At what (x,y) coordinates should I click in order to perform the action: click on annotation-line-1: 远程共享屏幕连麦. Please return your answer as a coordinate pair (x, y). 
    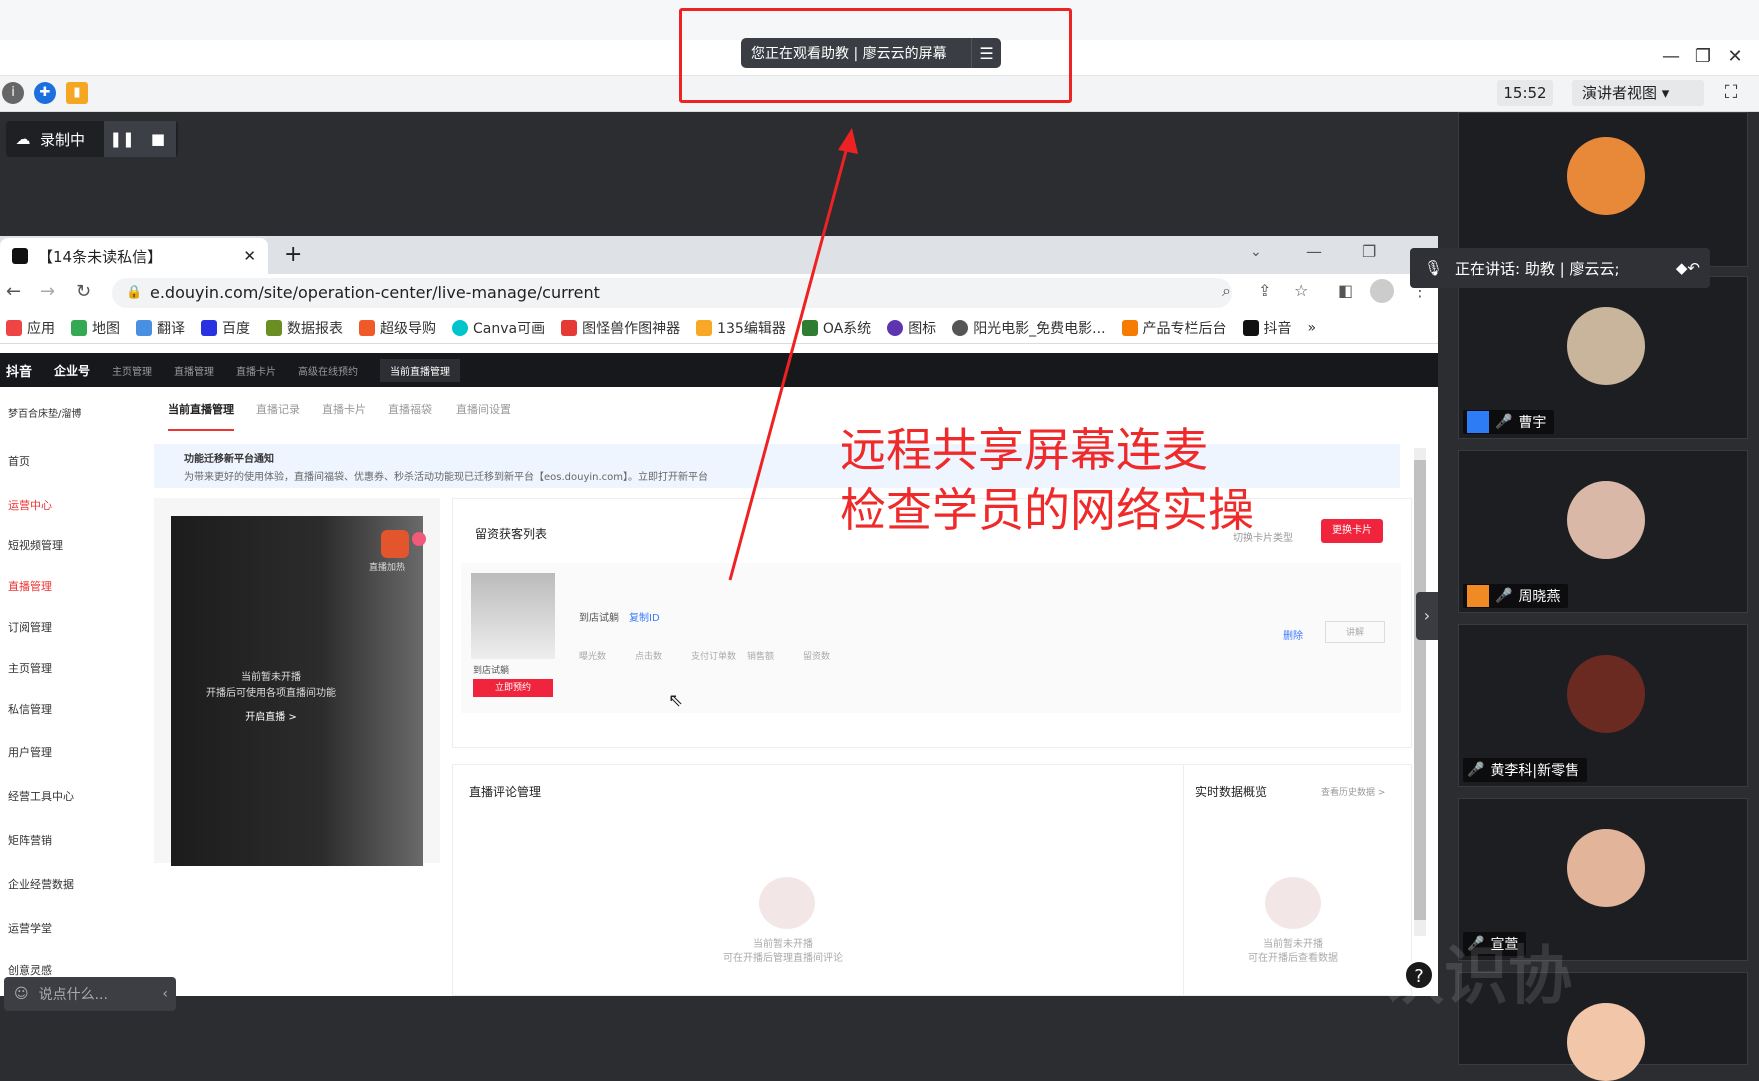
    Looking at the image, I should click on (1024, 450).